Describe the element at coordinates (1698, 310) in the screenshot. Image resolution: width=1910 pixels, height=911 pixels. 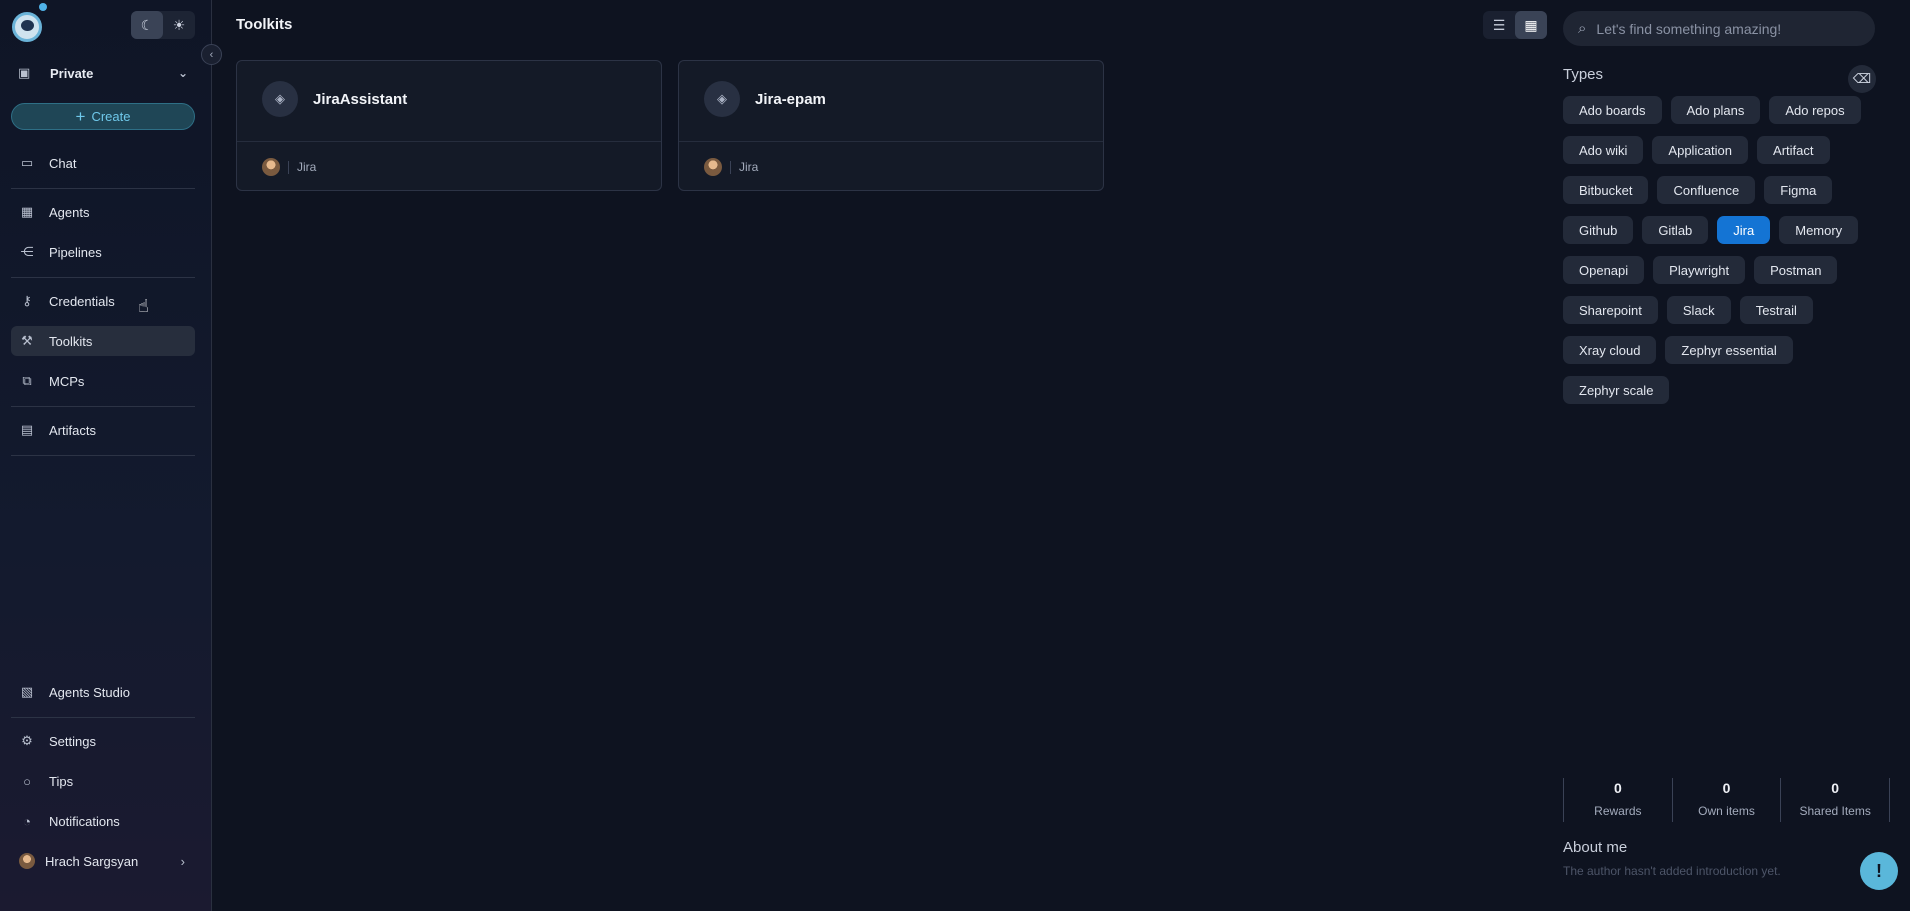
I see `type-chip: Slack` at that location.